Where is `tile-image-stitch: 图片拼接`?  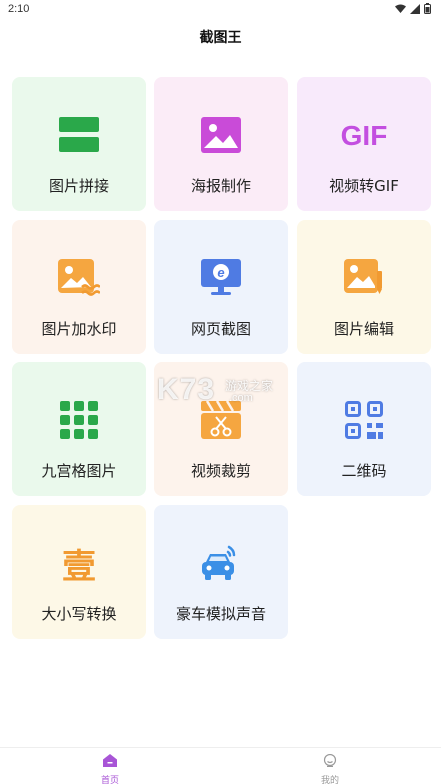 tile-image-stitch: 图片拼接 is located at coordinates (79, 144).